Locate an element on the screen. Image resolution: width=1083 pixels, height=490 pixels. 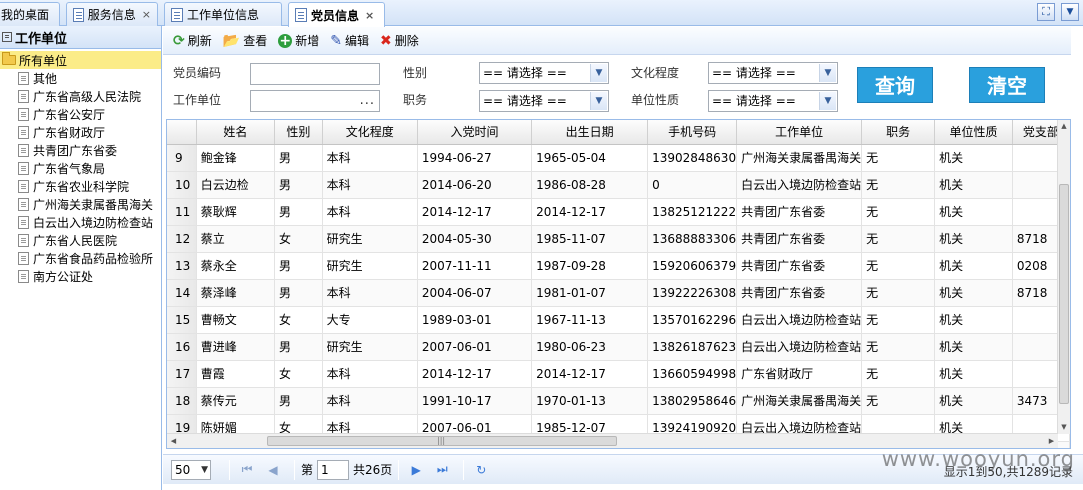
page-size-select: 50 ▼ is located at coordinates (191, 469).